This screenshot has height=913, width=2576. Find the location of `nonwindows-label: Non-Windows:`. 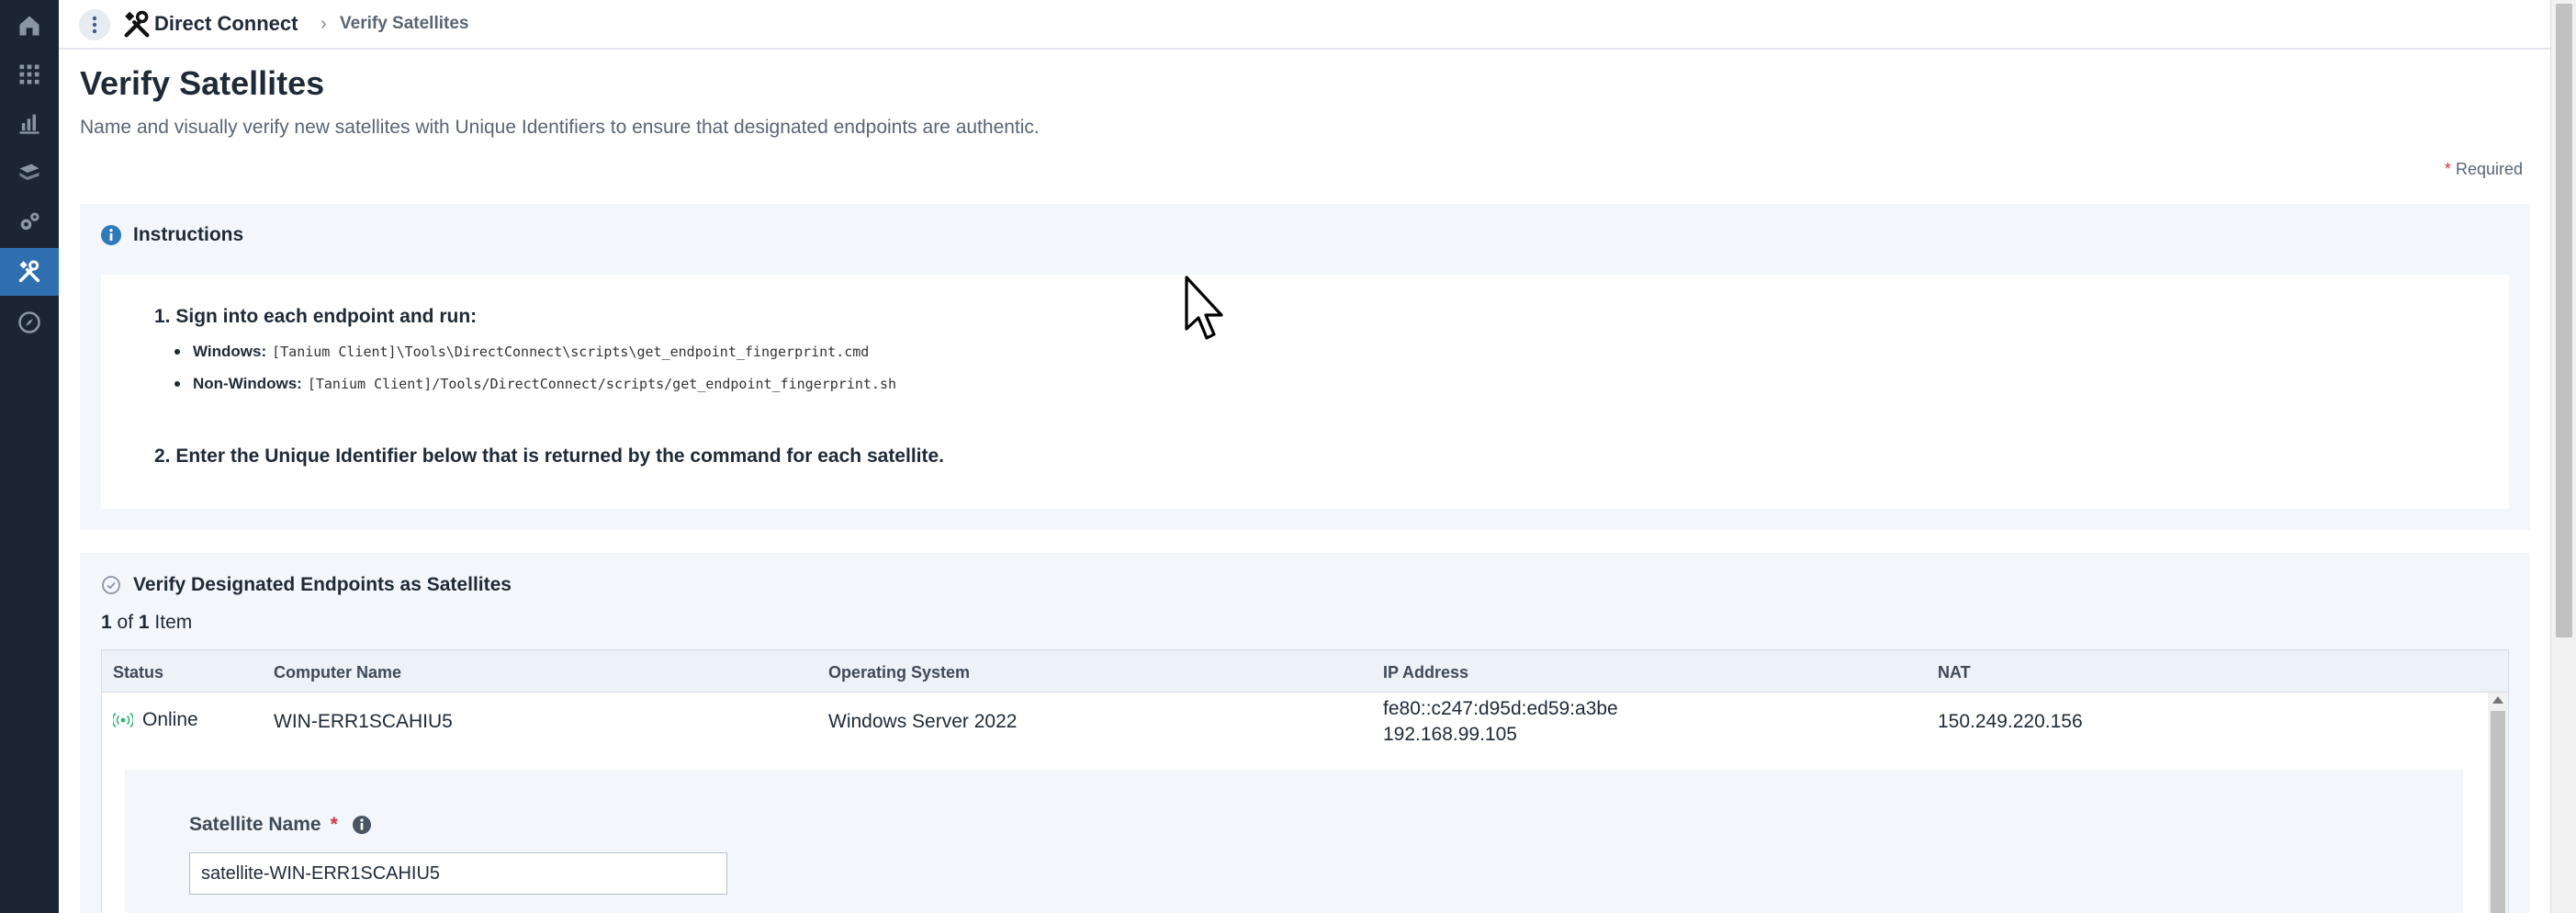

nonwindows-label: Non-Windows: is located at coordinates (247, 383).